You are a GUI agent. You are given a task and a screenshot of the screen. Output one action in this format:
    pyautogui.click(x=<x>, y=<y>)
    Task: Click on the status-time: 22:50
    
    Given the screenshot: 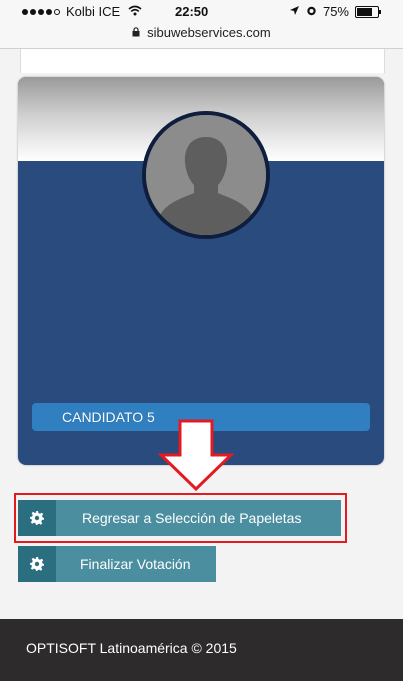 What is the action you would take?
    pyautogui.click(x=192, y=11)
    